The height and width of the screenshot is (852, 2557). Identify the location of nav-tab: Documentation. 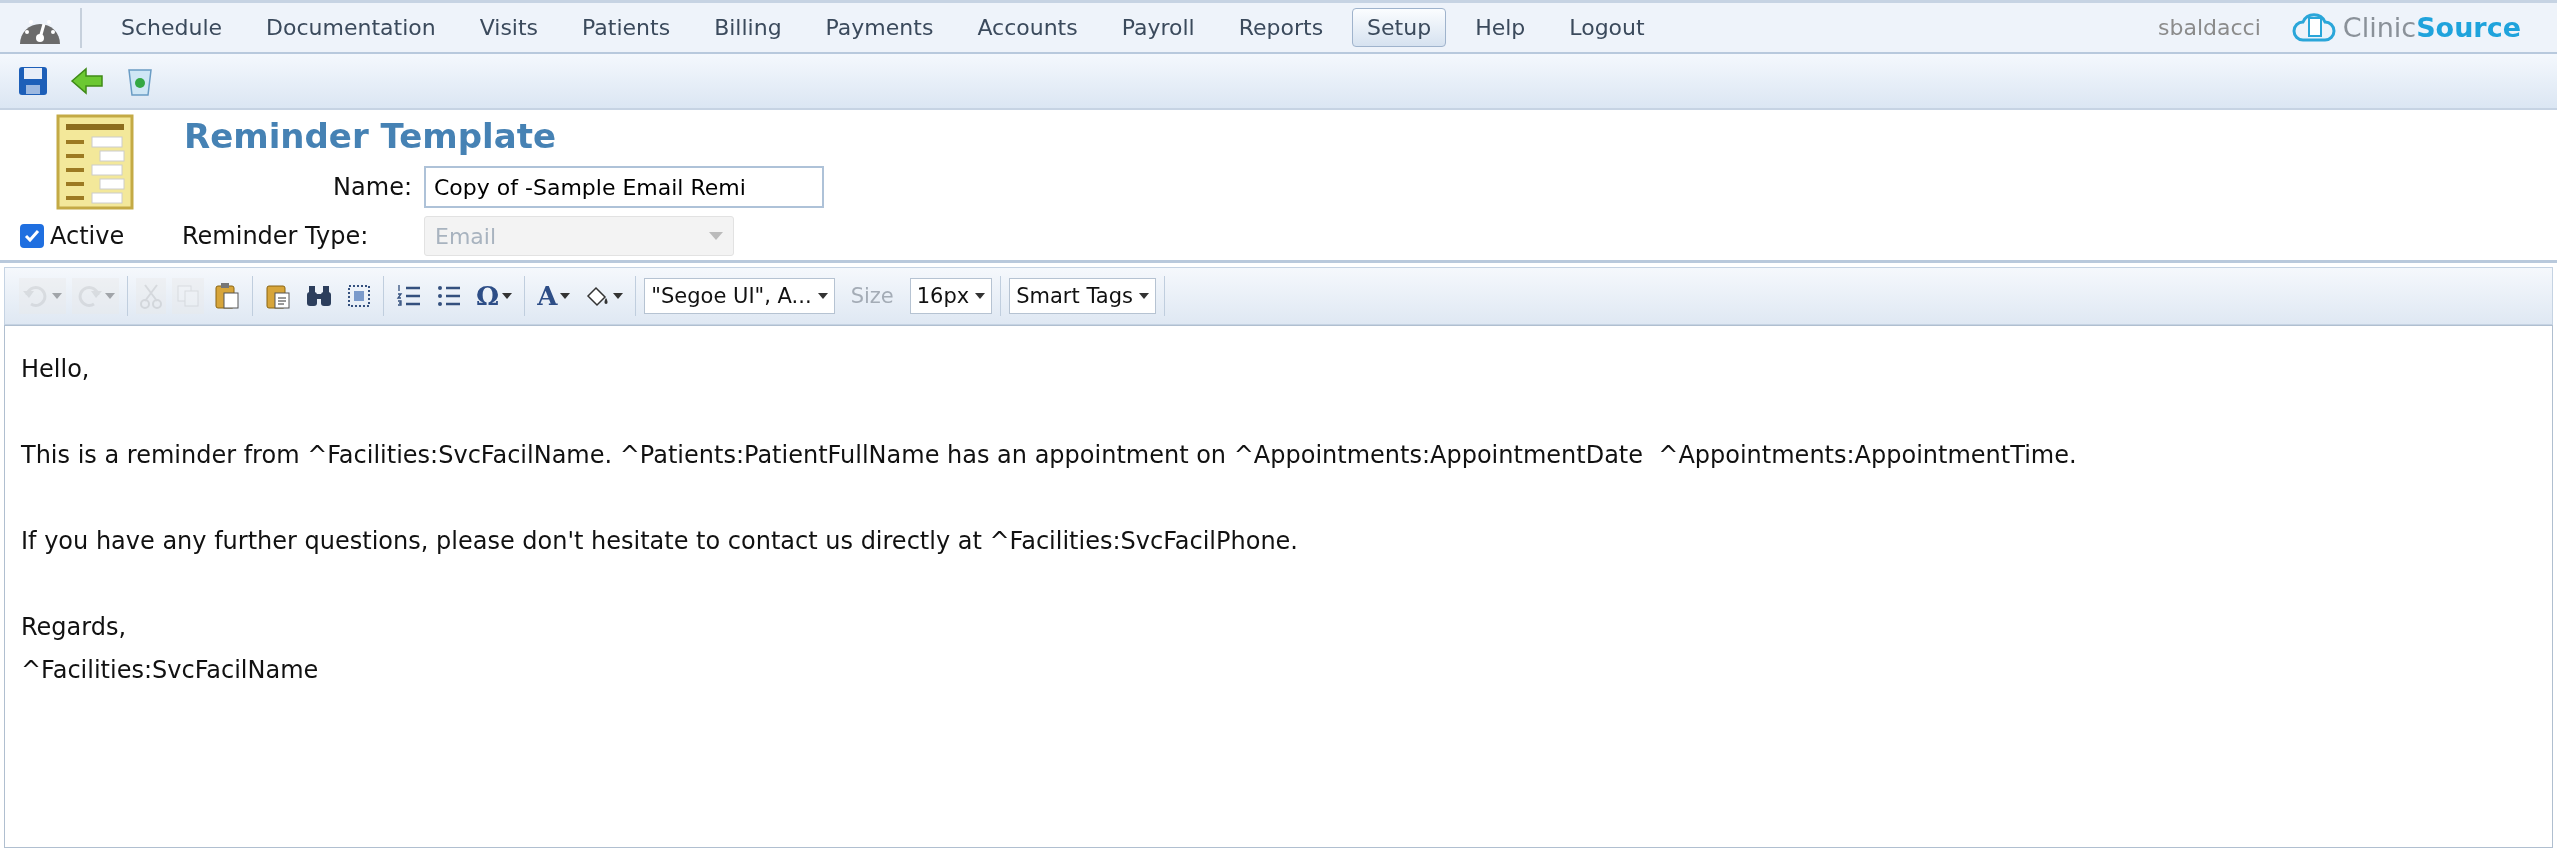
(351, 27).